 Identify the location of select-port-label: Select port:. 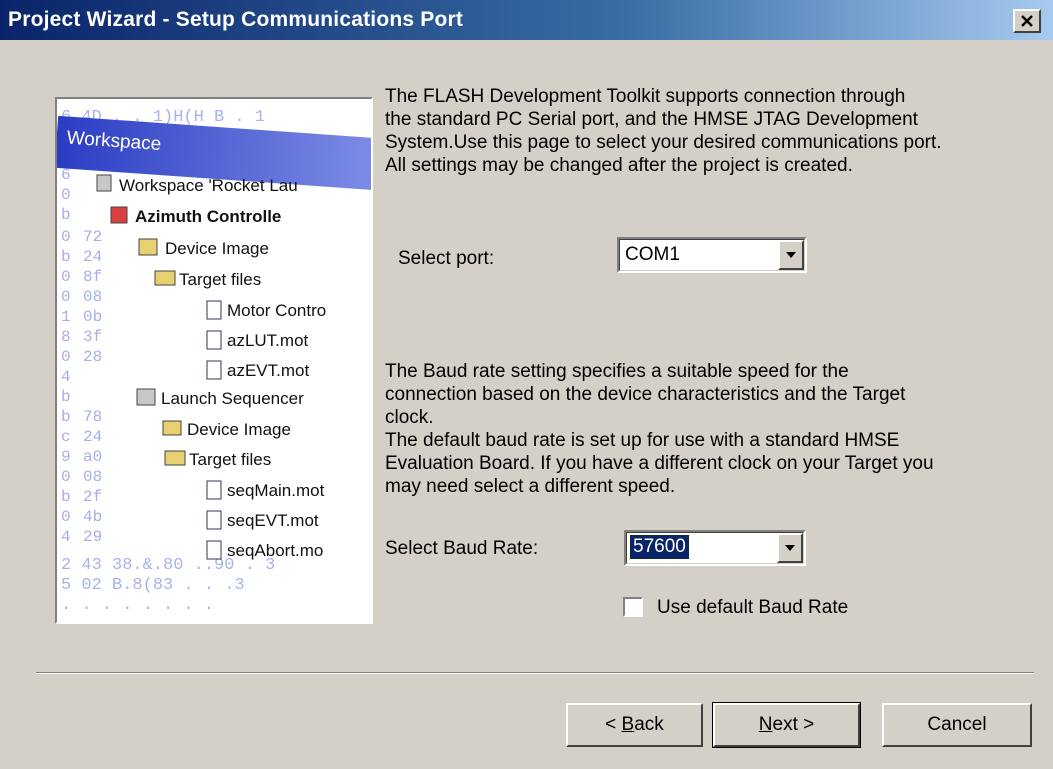
(446, 258).